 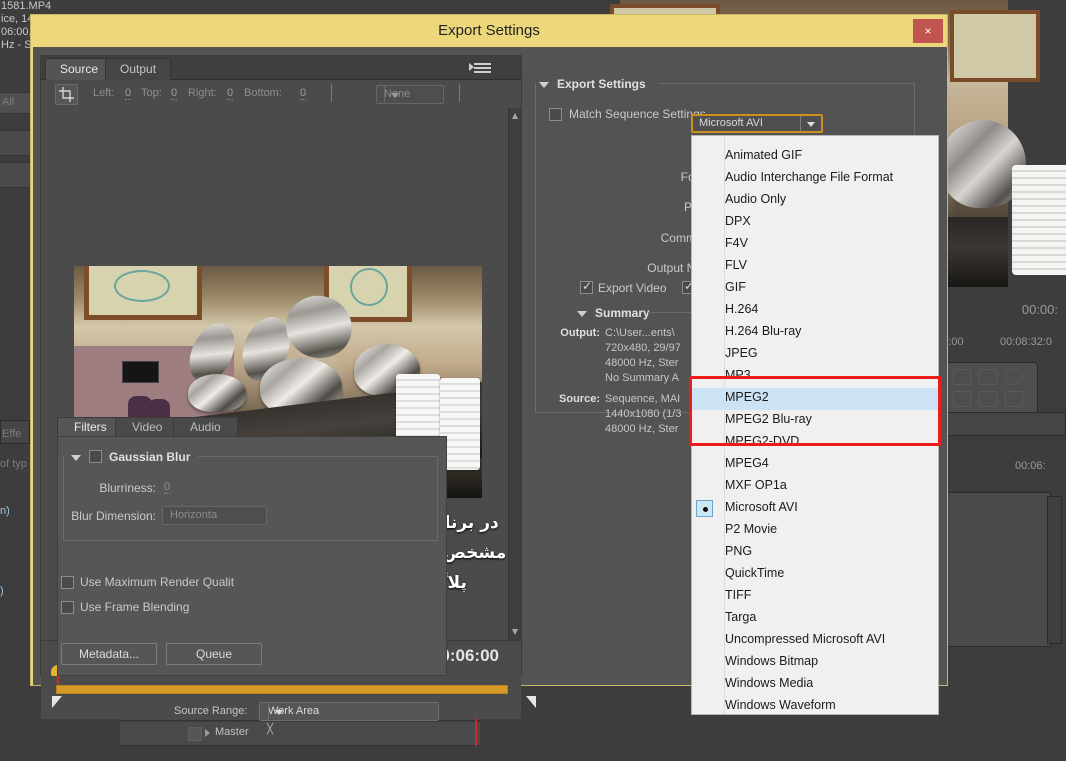 I want to click on track-toggle, so click(x=195, y=734).